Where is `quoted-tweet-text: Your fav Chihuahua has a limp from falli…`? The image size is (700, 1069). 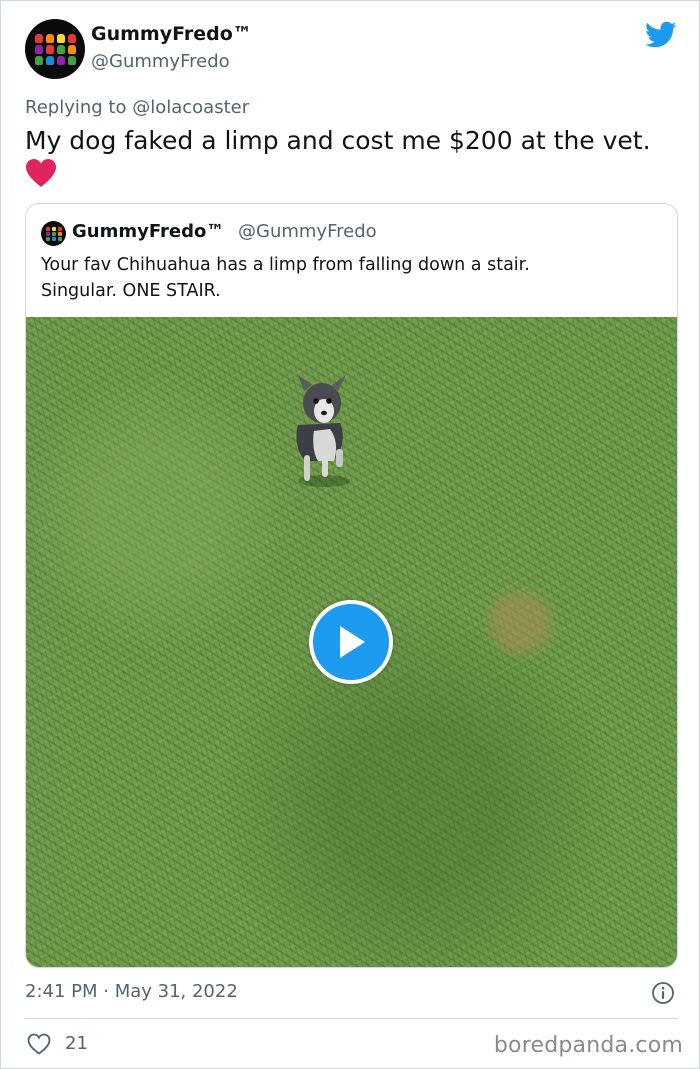
quoted-tweet-text: Your fav Chihuahua has a limp from falli… is located at coordinates (351, 278).